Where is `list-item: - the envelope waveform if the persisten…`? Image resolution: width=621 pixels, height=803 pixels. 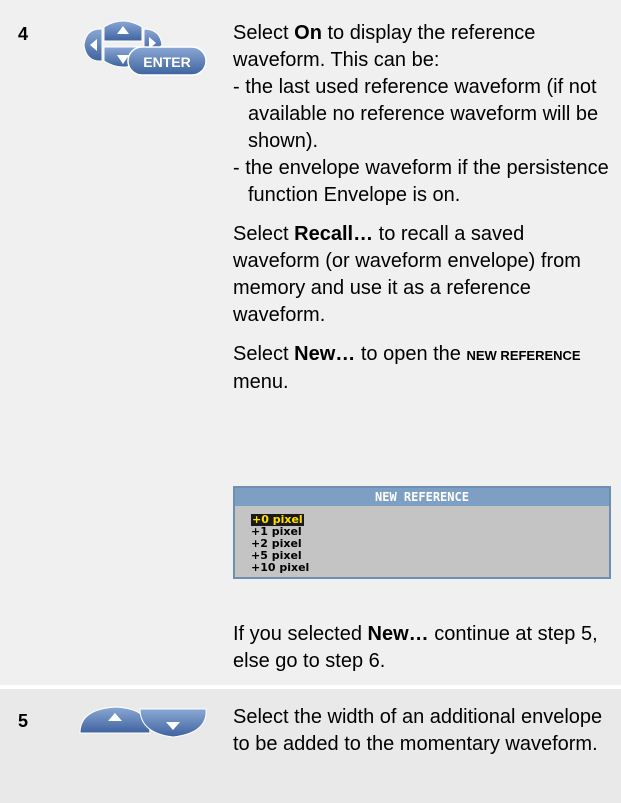 list-item: - the envelope waveform if the persisten… is located at coordinates (421, 181).